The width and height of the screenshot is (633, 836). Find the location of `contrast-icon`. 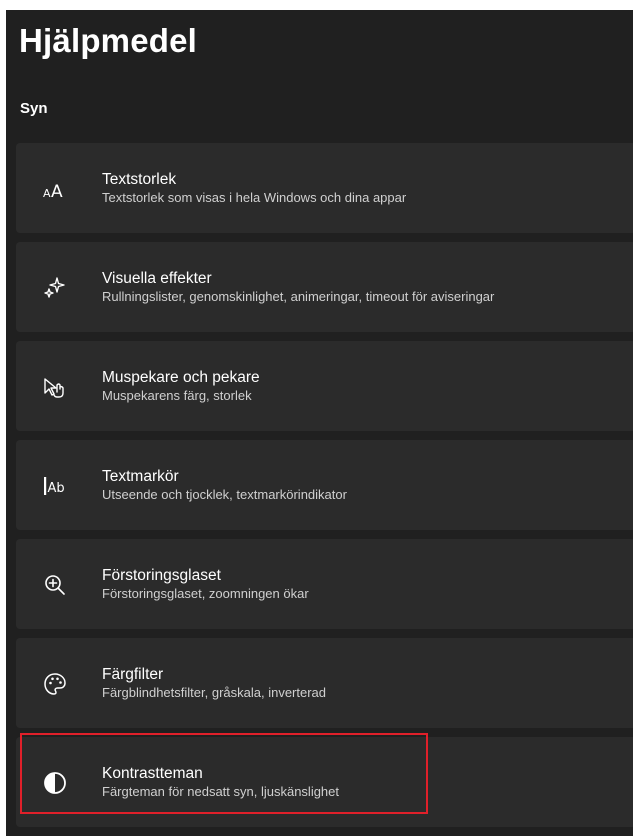

contrast-icon is located at coordinates (55, 783).